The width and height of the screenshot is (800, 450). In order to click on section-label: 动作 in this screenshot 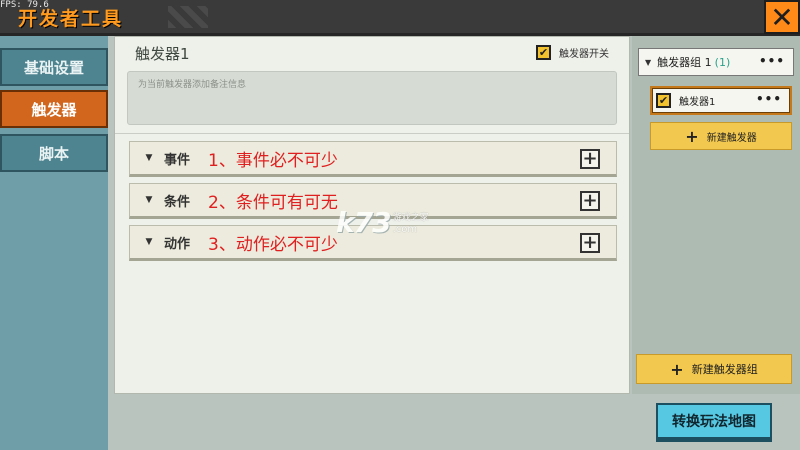, I will do `click(177, 244)`.